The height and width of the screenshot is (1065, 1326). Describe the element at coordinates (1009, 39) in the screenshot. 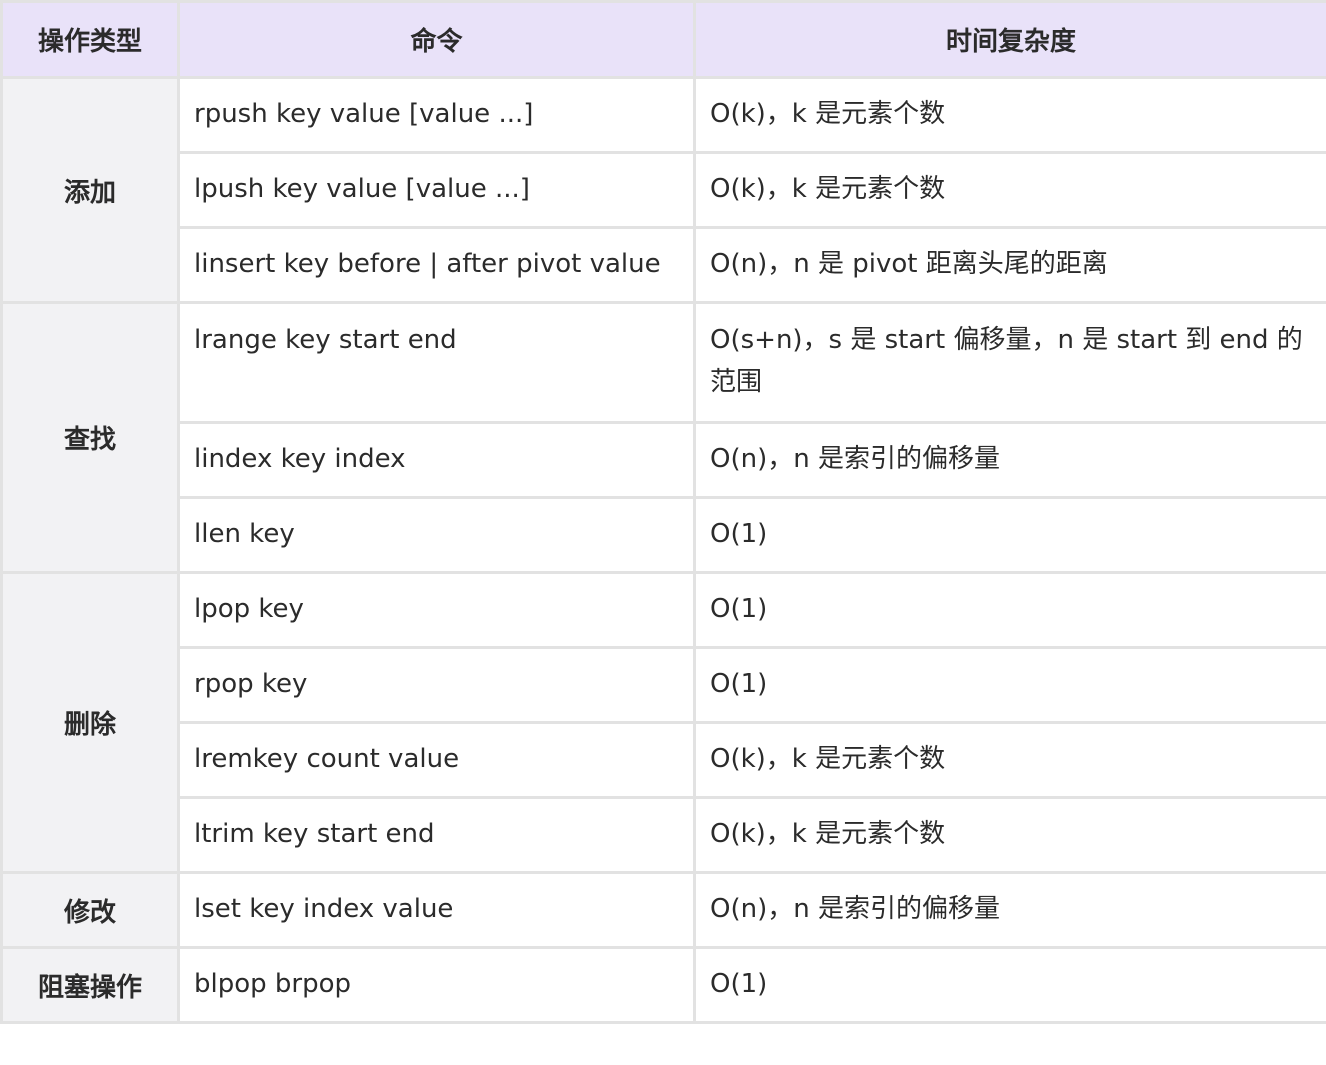

I see `header-time-complexity: 时间复杂度` at that location.